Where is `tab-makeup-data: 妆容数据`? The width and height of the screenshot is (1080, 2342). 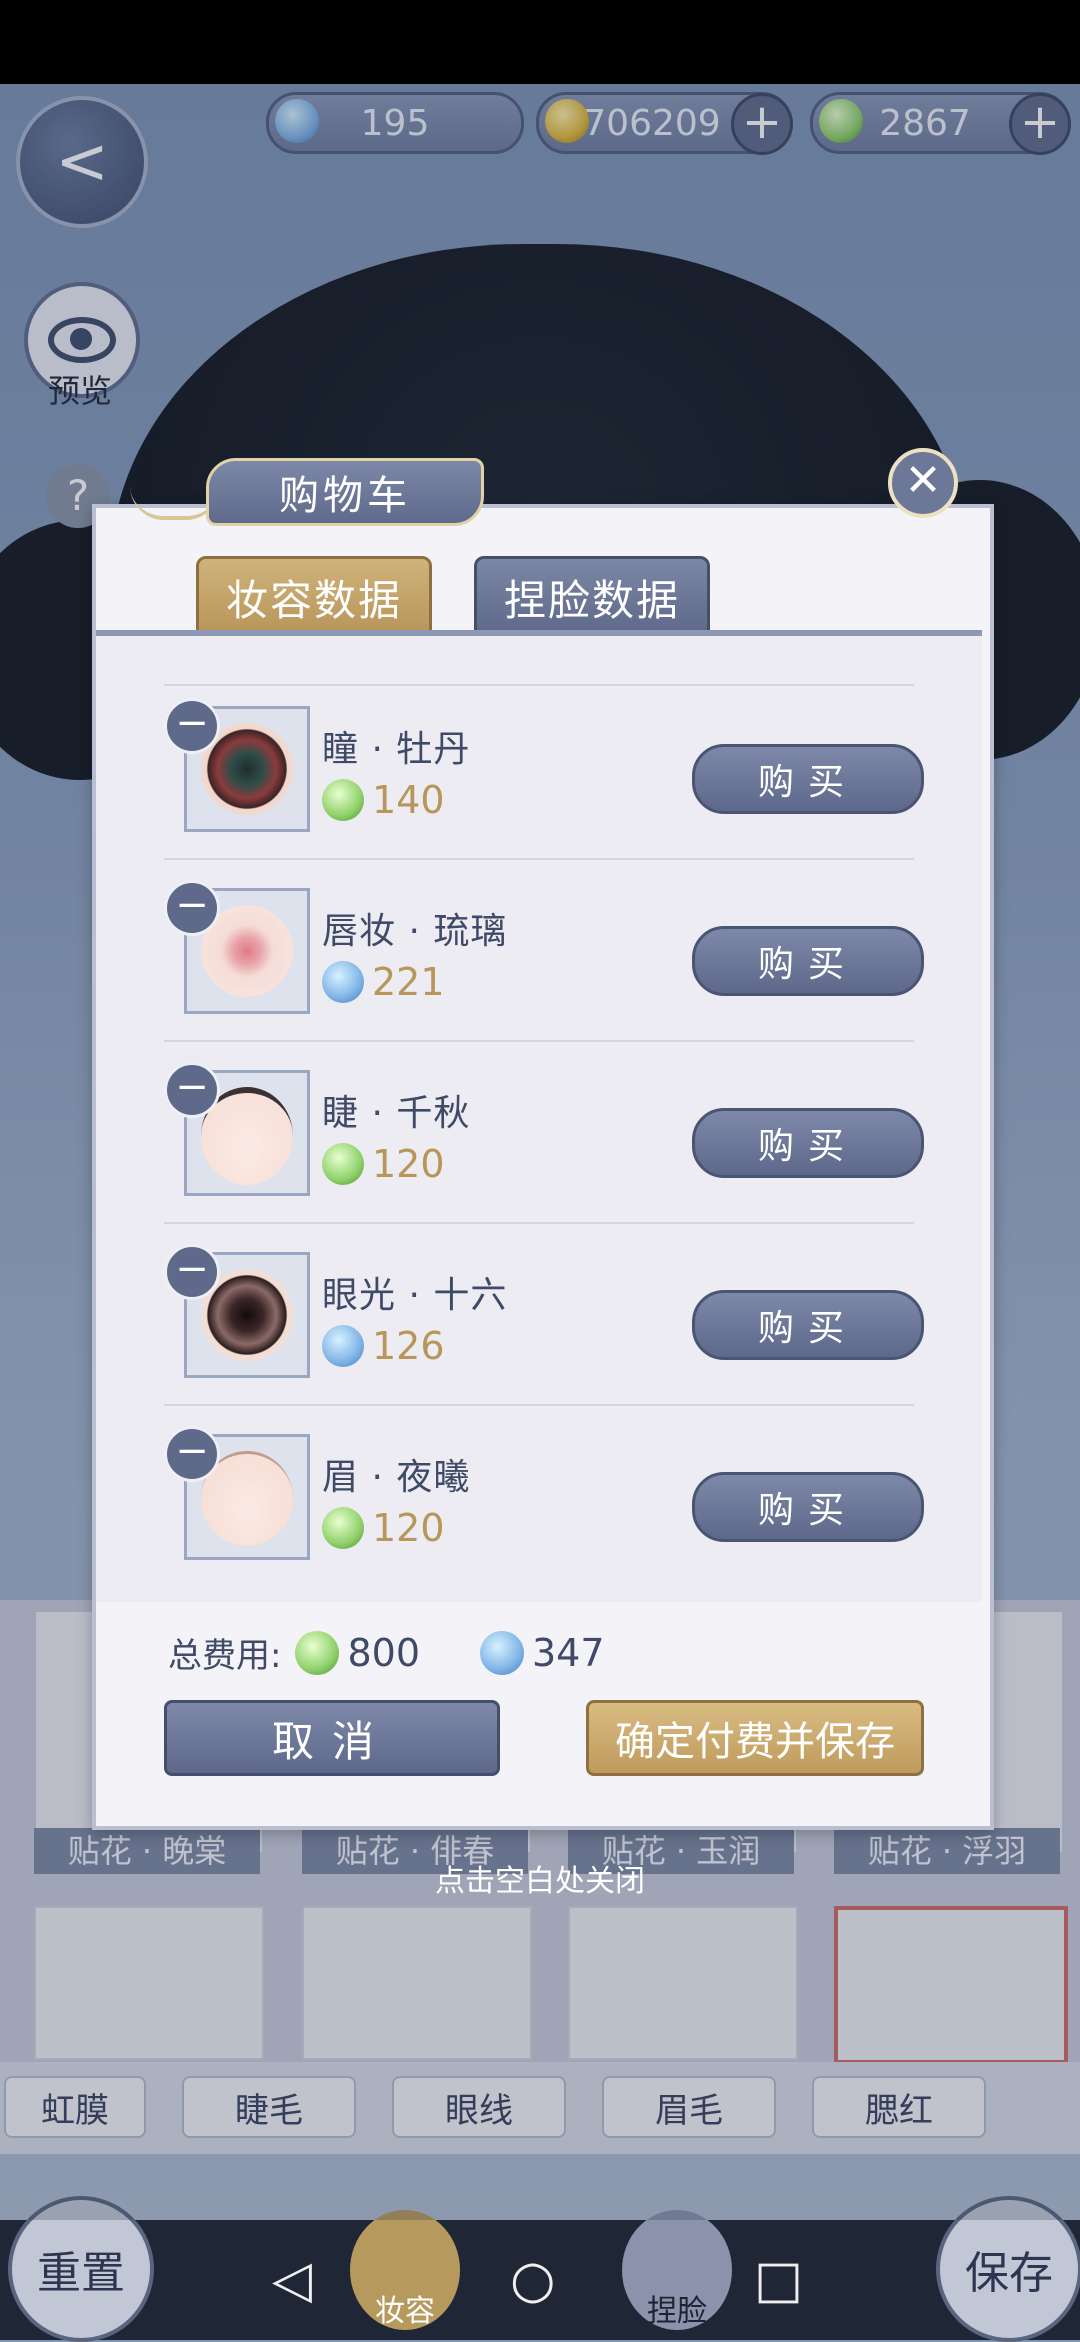 tab-makeup-data: 妆容数据 is located at coordinates (314, 597).